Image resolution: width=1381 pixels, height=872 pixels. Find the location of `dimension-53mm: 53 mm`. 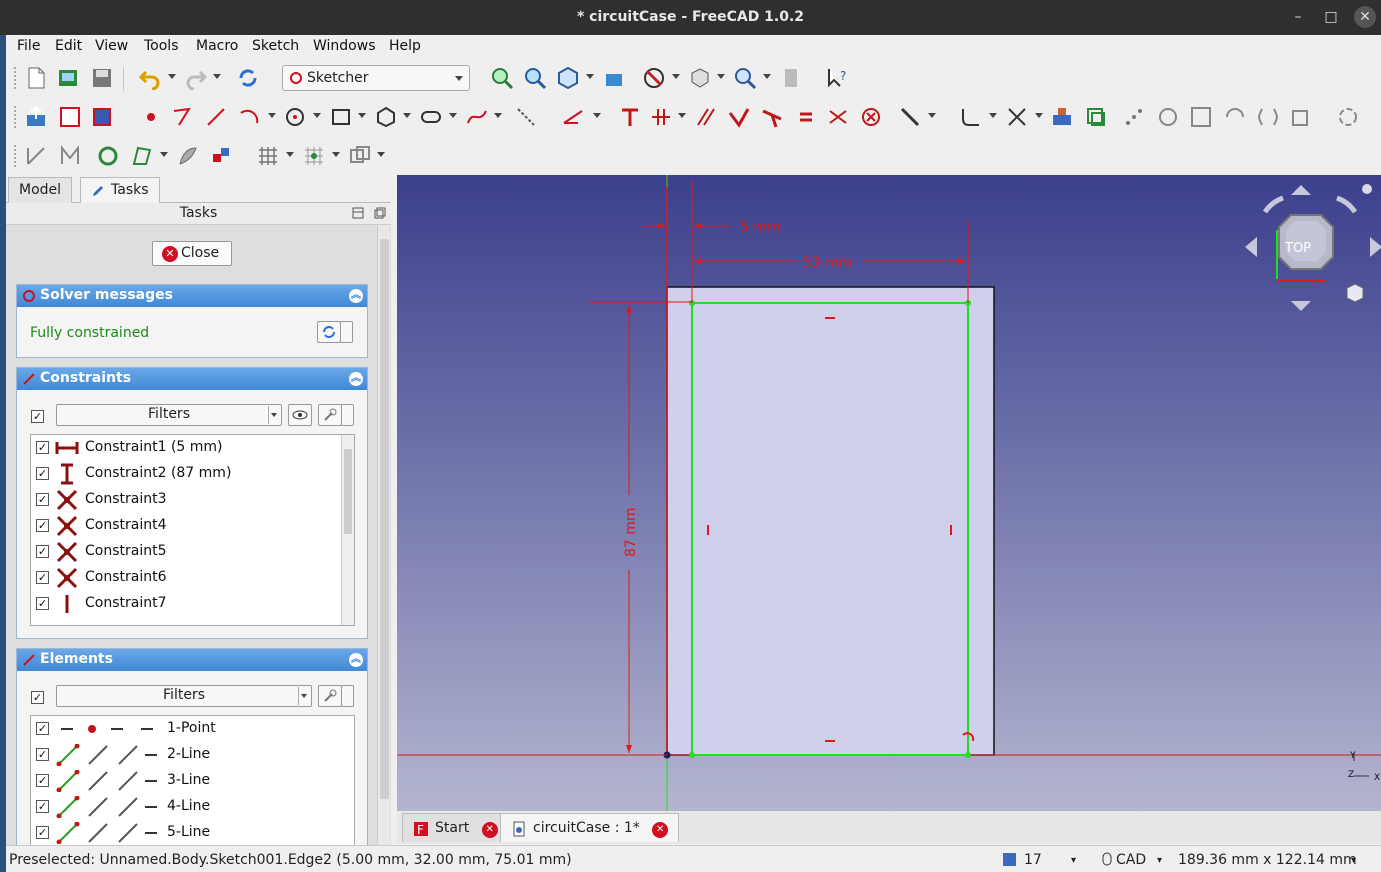

dimension-53mm: 53 mm is located at coordinates (828, 263).